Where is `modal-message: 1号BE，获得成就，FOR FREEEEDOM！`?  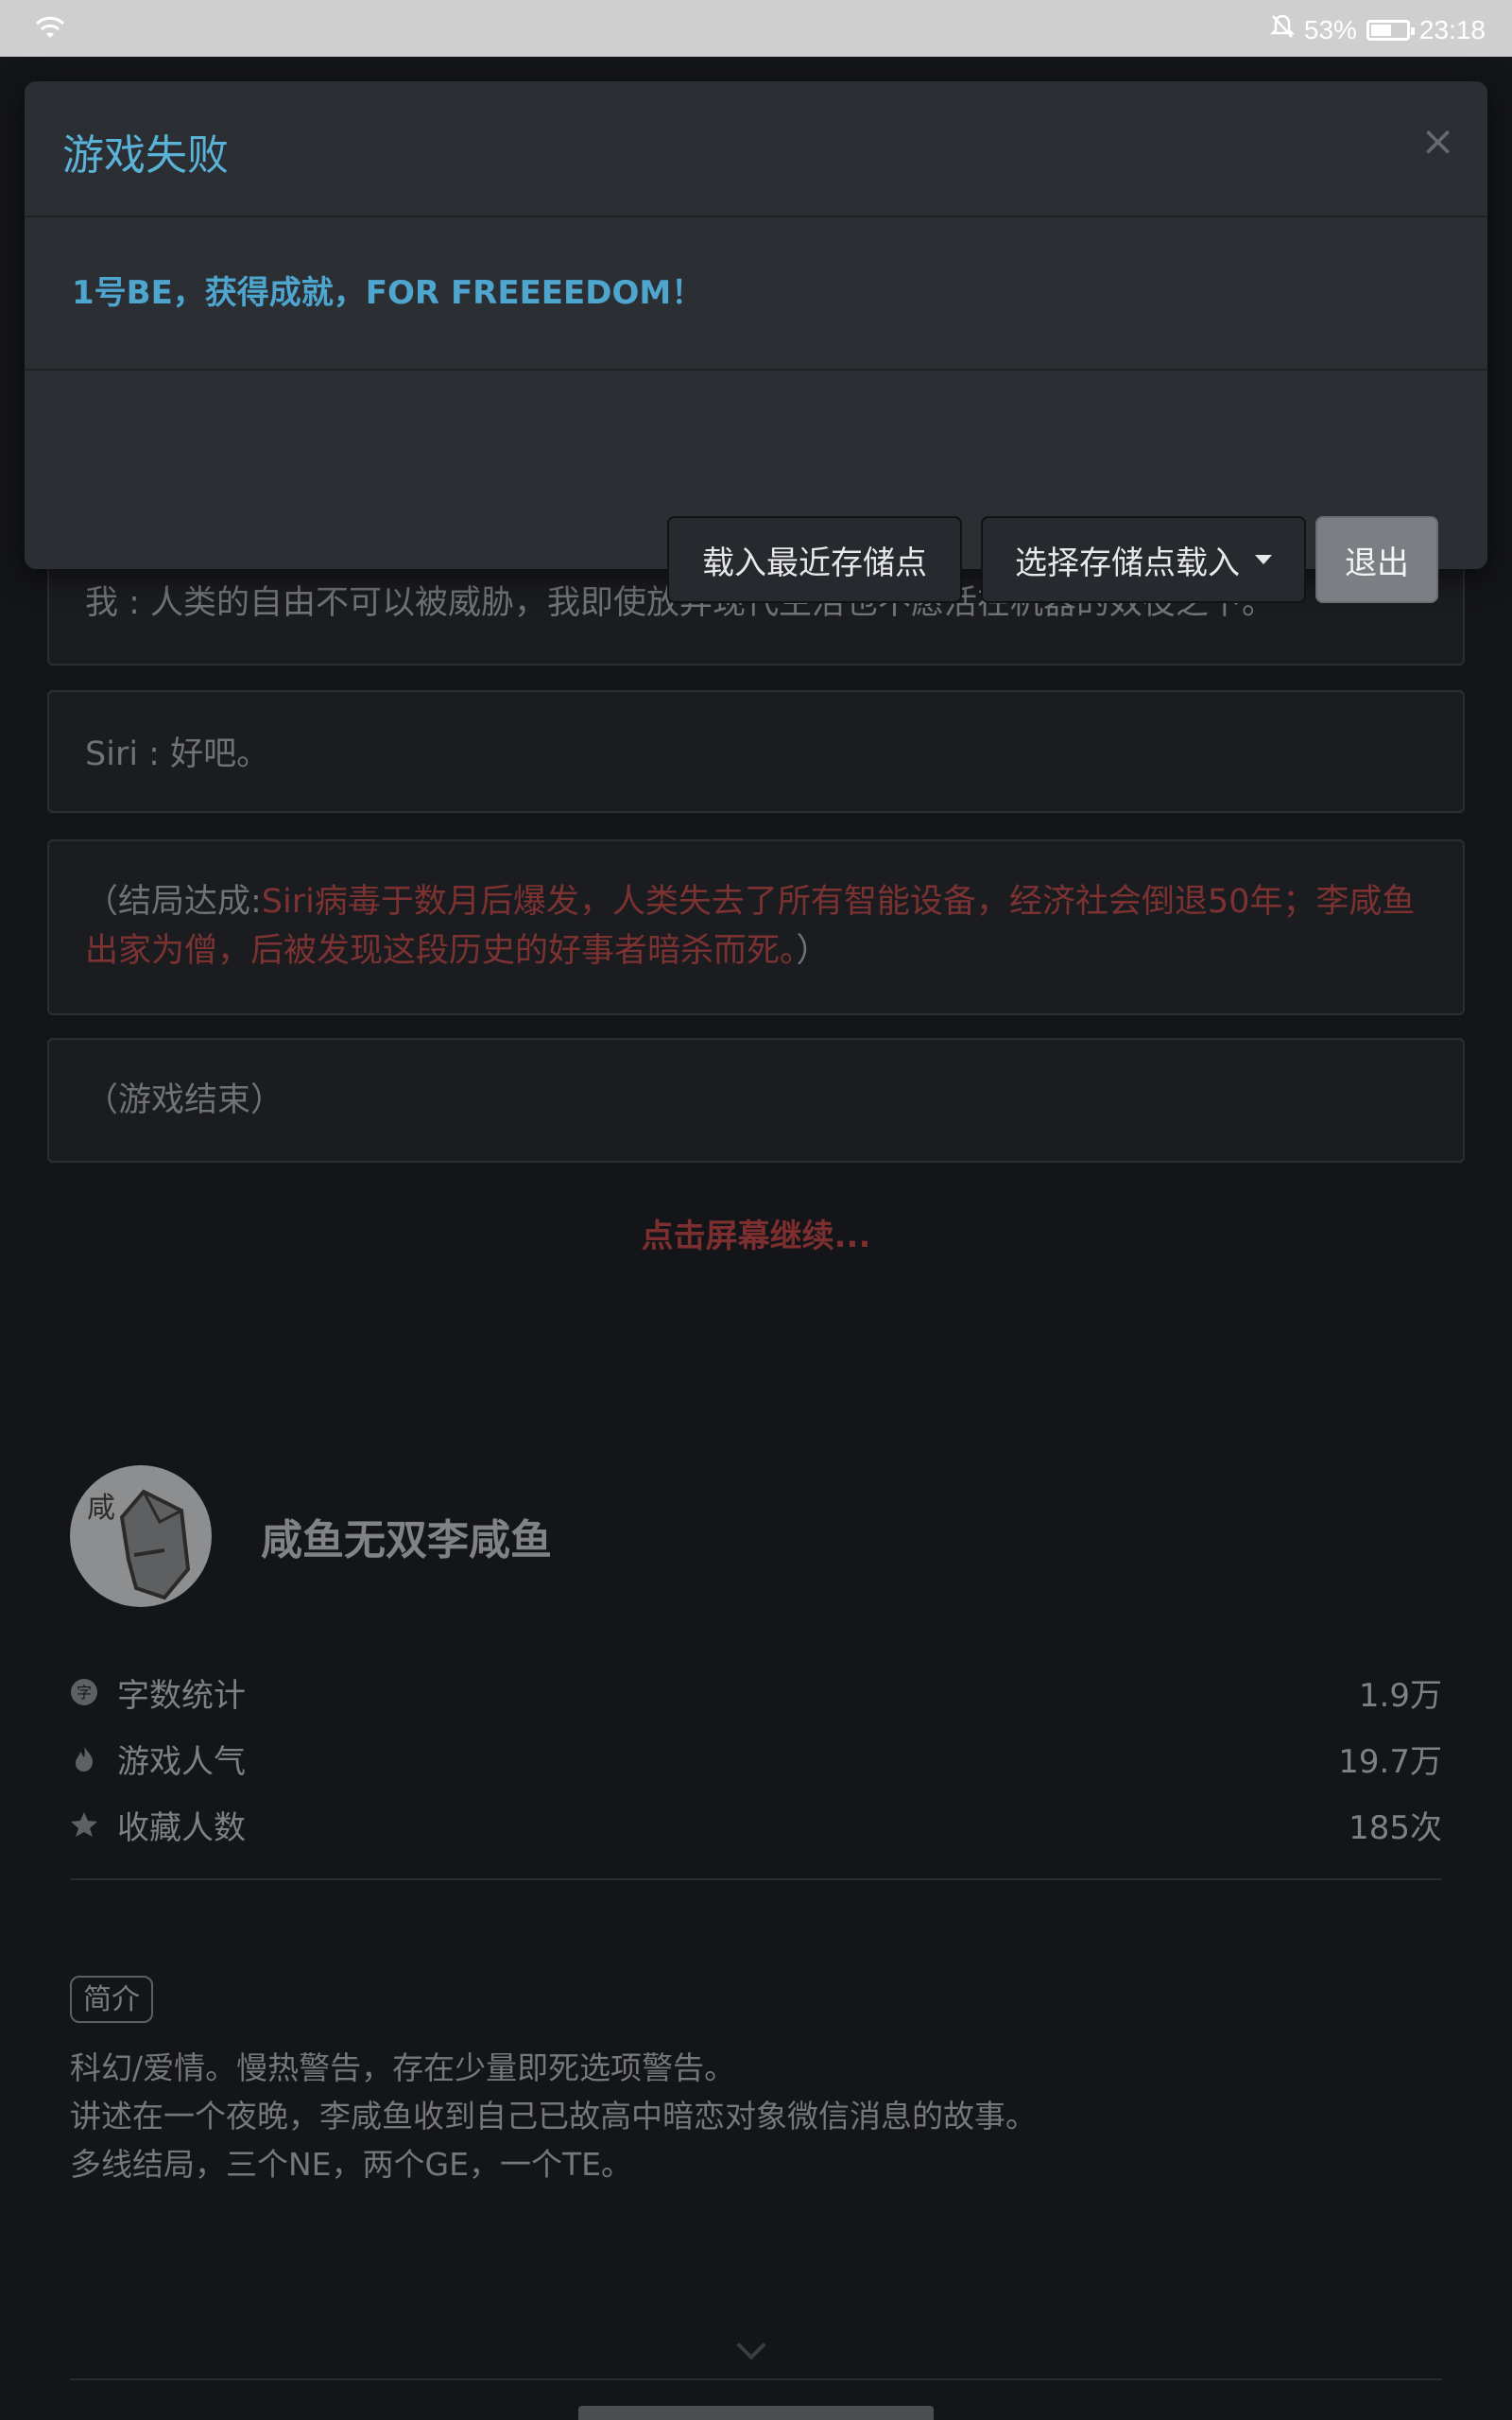 modal-message: 1号BE，获得成就，FOR FREEEEDOM！ is located at coordinates (388, 293).